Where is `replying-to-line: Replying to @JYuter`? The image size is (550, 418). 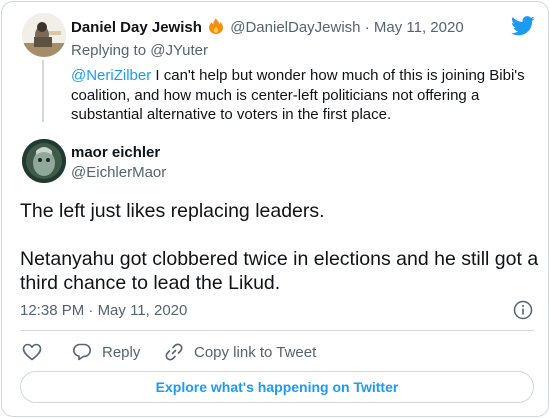
replying-to-line: Replying to @JYuter is located at coordinates (139, 50).